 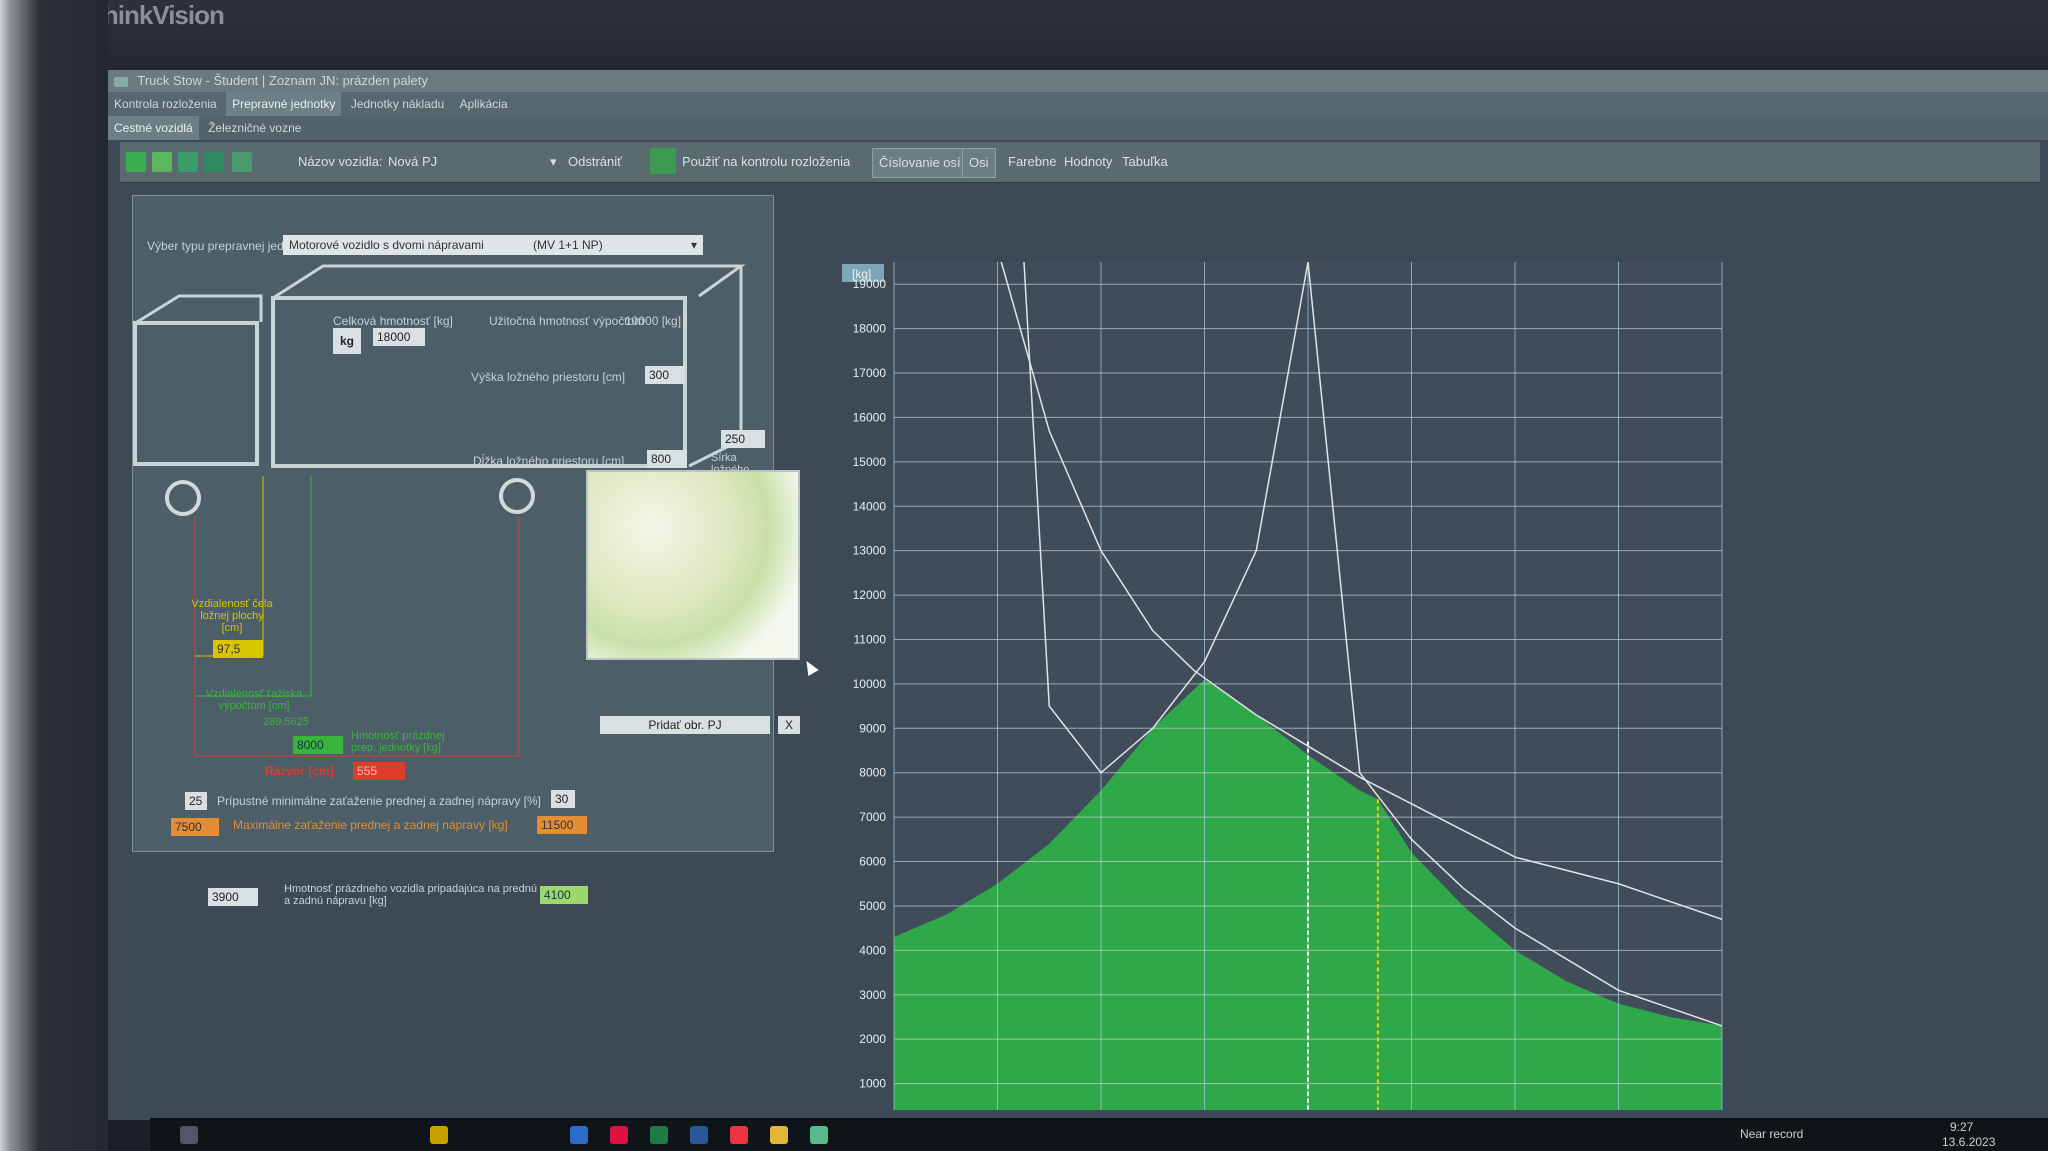 I want to click on y-tick-label: 5000, so click(x=872, y=906).